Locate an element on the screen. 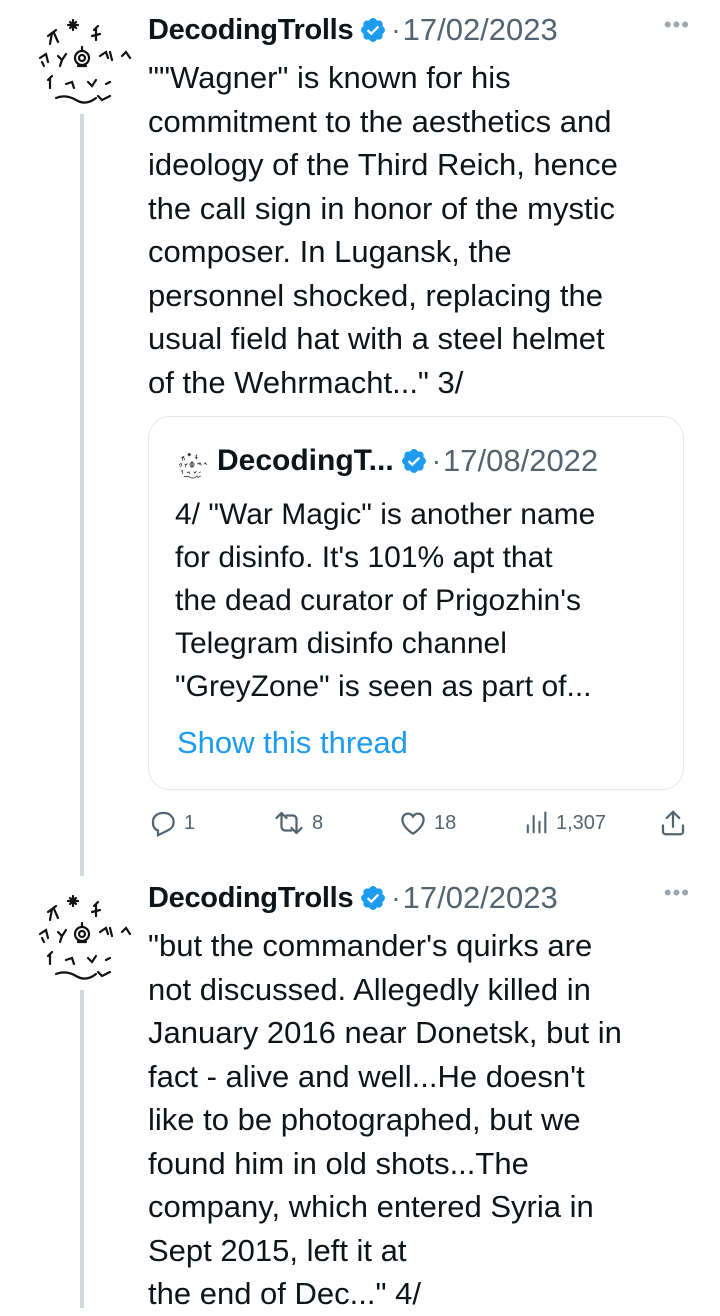 The width and height of the screenshot is (720, 1316). quote-header: DecodingT... · 17/08/2022 is located at coordinates (407, 461).